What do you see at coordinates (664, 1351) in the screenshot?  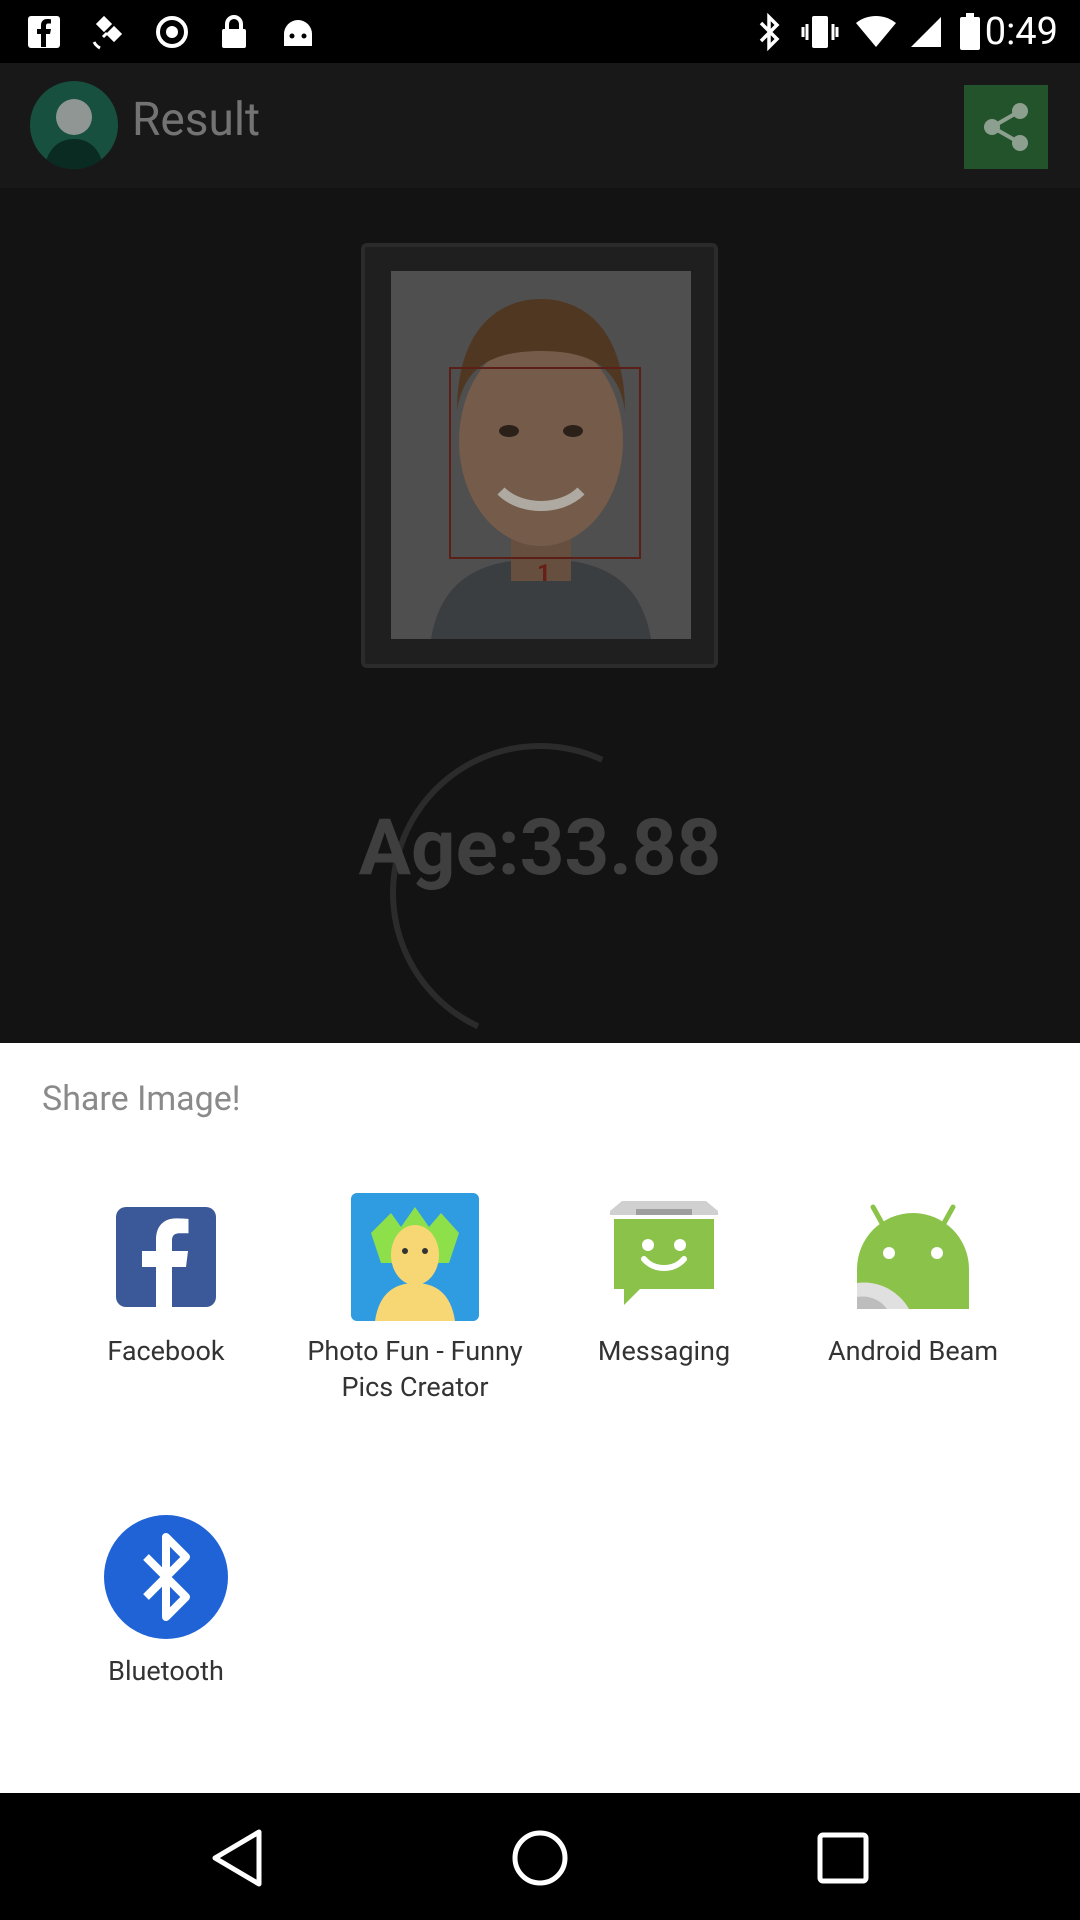 I see `share-target-label: Messaging` at bounding box center [664, 1351].